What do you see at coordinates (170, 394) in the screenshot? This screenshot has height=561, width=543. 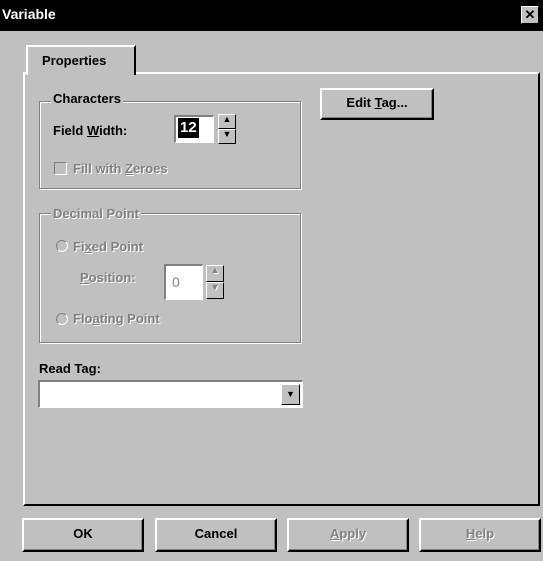 I see `read-tag-combobox: ▼` at bounding box center [170, 394].